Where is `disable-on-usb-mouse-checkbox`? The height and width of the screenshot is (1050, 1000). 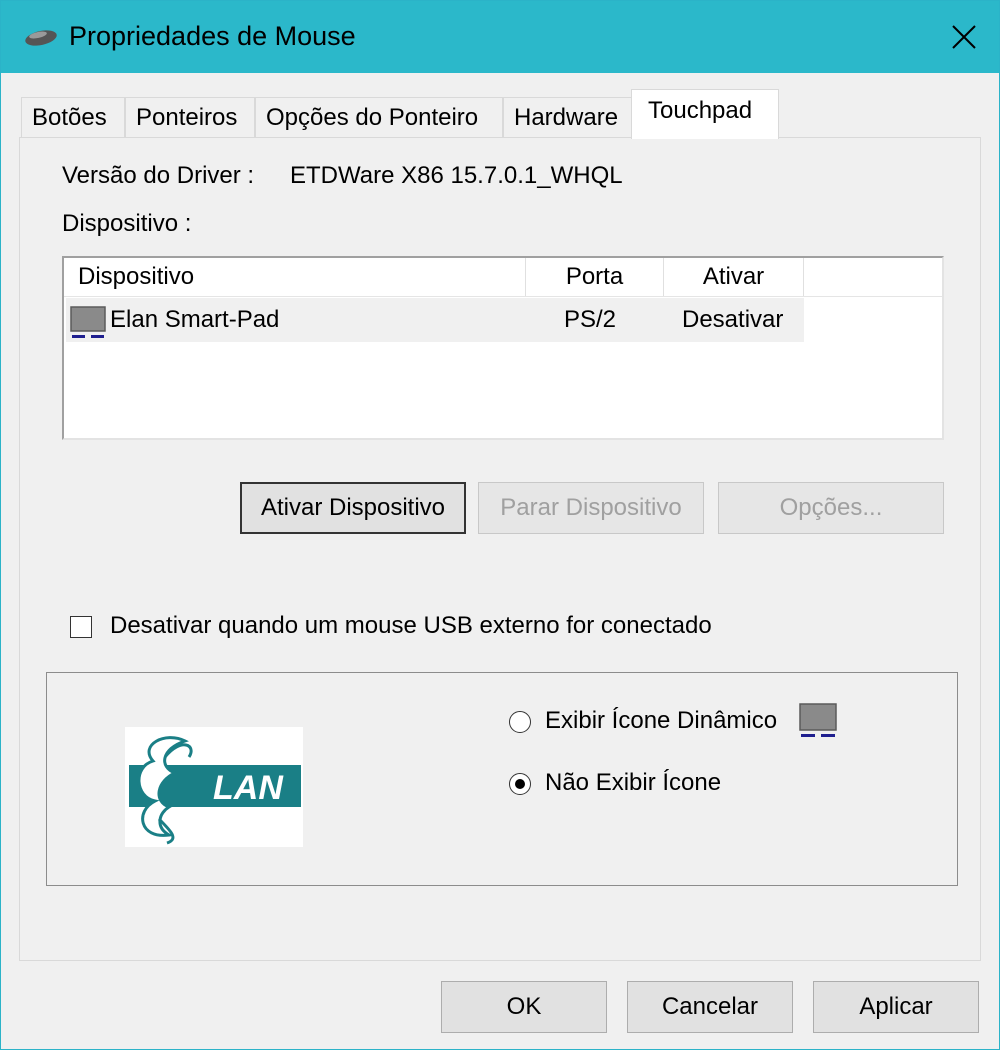
disable-on-usb-mouse-checkbox is located at coordinates (81, 627).